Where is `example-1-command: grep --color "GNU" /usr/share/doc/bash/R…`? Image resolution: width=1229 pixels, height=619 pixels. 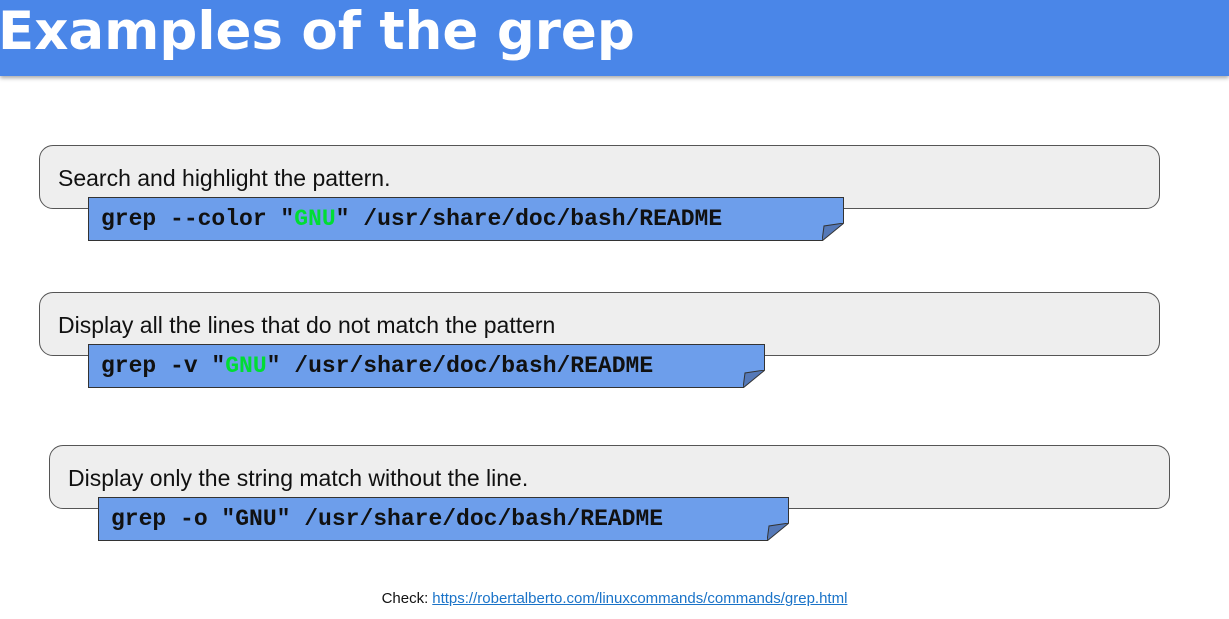 example-1-command: grep --color "GNU" /usr/share/doc/bash/R… is located at coordinates (466, 219).